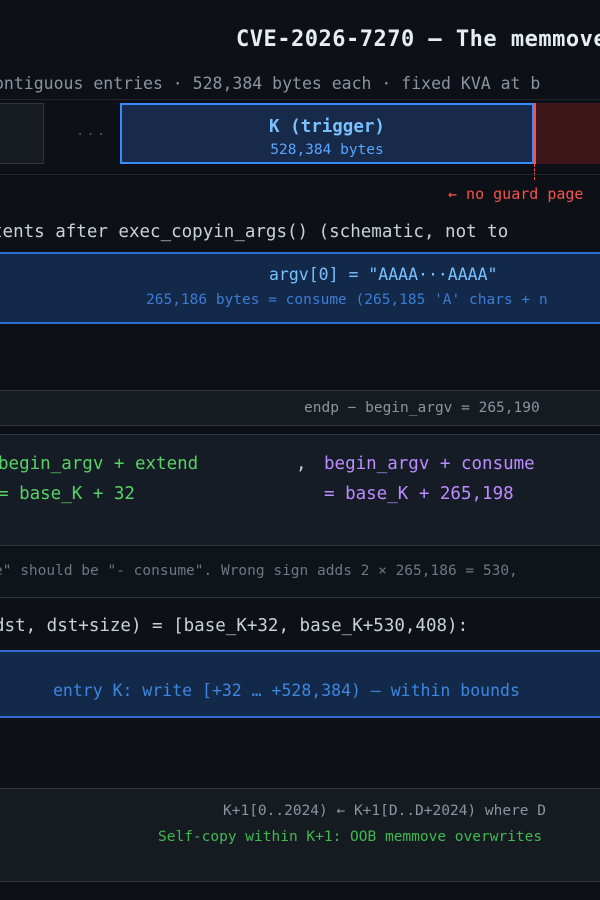 This screenshot has width=600, height=900. I want to click on trigger-size: 528,384 bytes, so click(327, 150).